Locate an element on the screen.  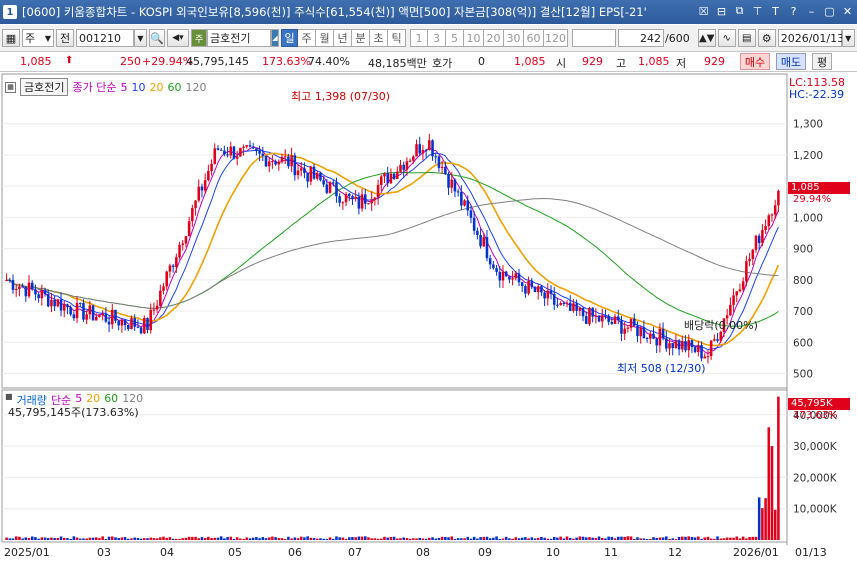
search-icon: 🔍 is located at coordinates (157, 38).